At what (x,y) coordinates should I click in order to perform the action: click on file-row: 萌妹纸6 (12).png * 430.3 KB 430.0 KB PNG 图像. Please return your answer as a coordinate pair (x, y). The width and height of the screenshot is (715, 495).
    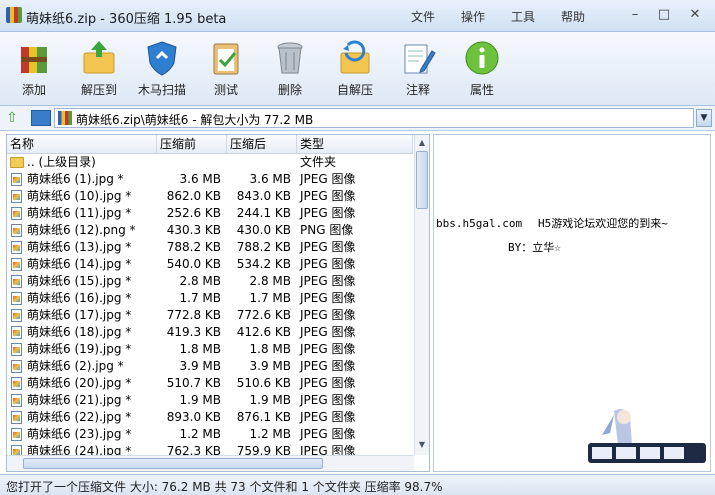
    Looking at the image, I should click on (210, 230).